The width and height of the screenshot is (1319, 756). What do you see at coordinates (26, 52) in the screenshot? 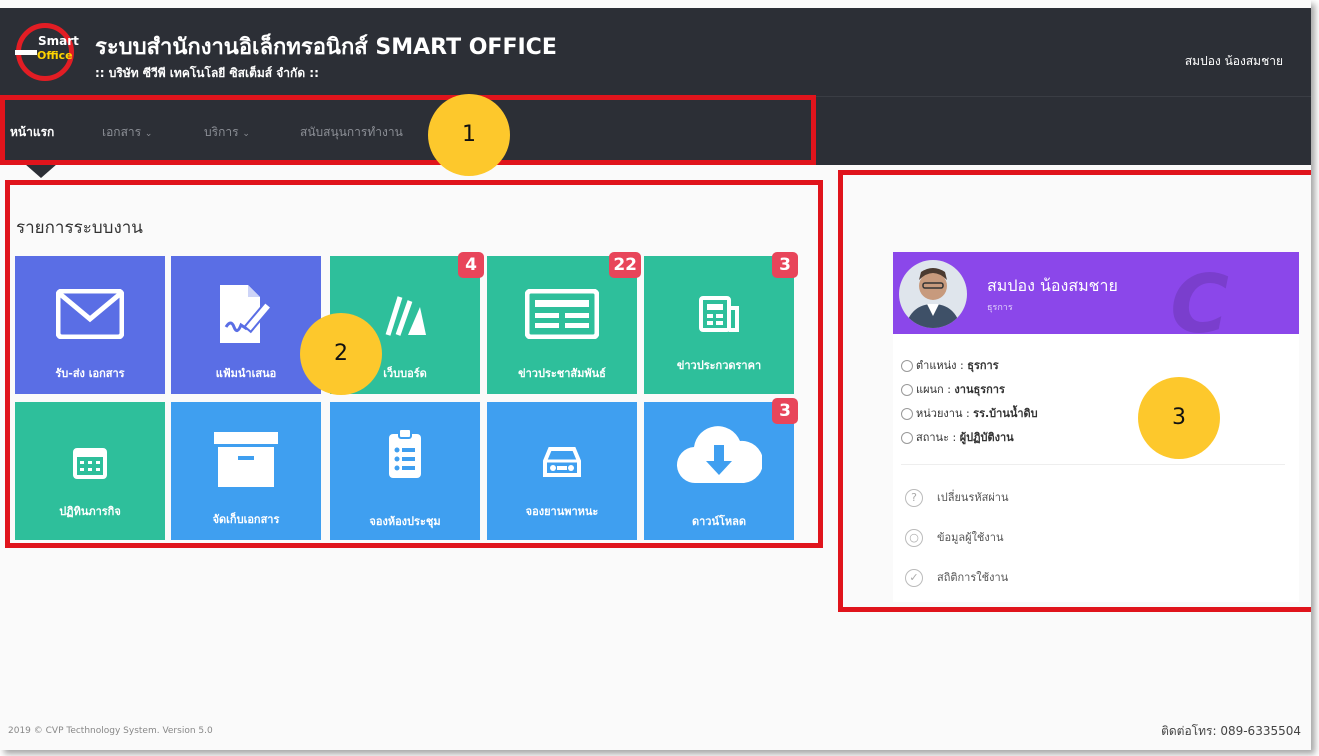
I see `logo-bar` at bounding box center [26, 52].